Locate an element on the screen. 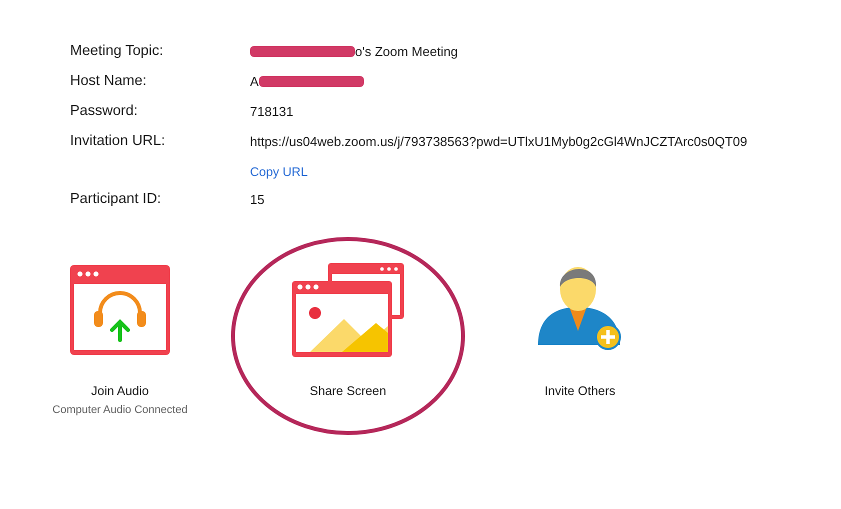 This screenshot has height=509, width=841. field-value: https://us04web.zoom.us/j/793738563?pwd=UTlxU1Myb0g2cGl4WnJCZTArc0s0QT09 is located at coordinates (499, 142).